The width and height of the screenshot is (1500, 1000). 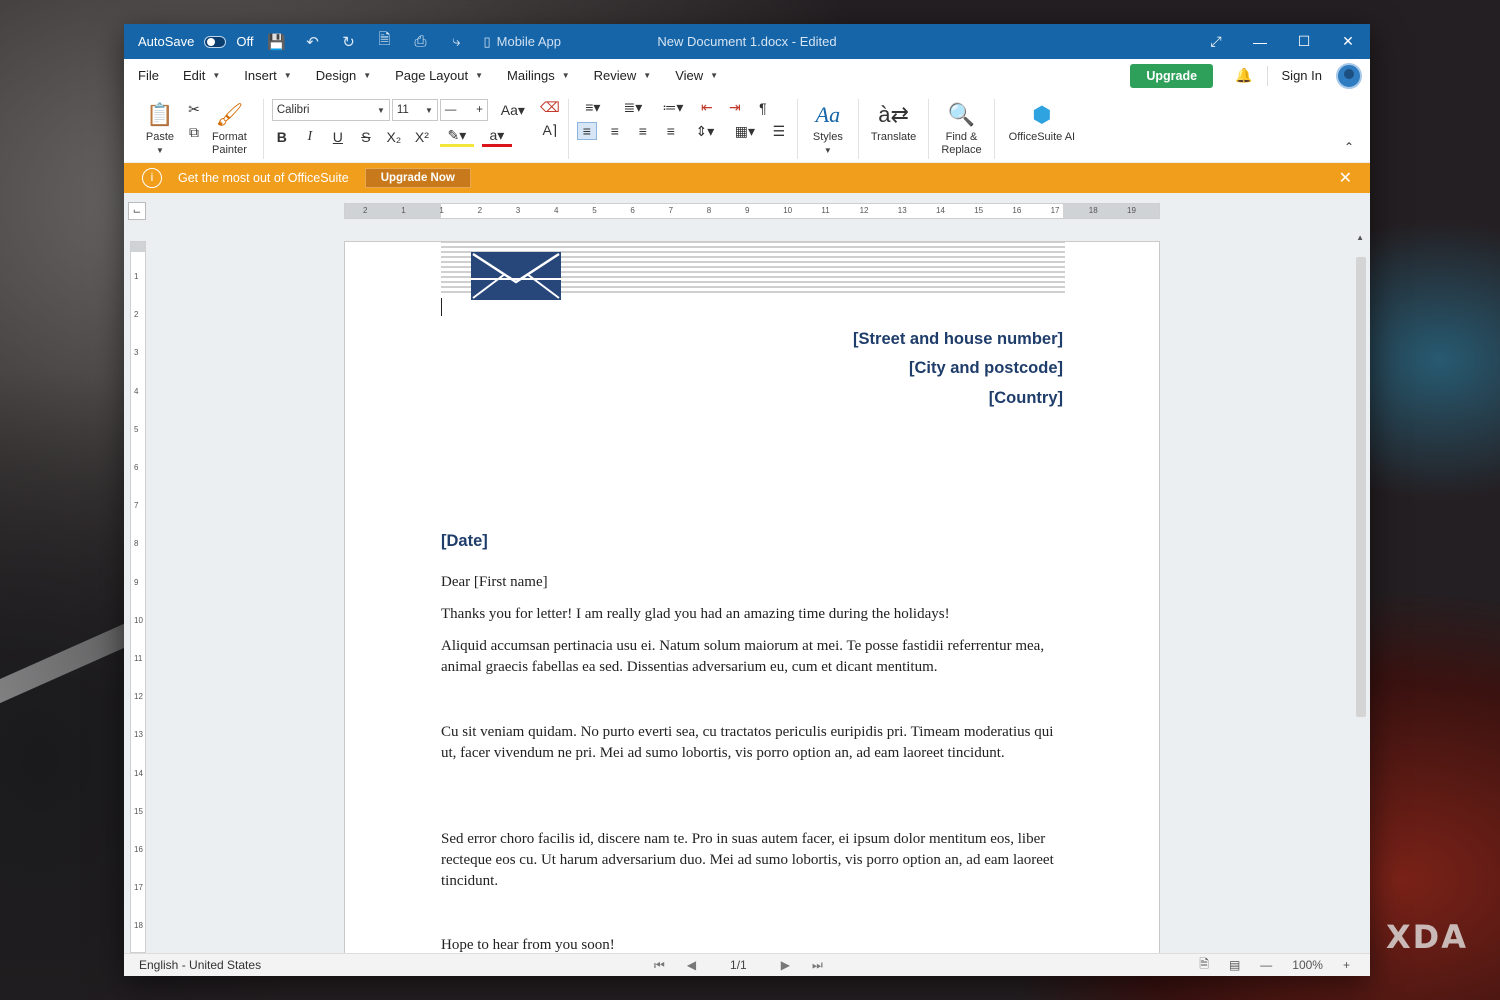 I want to click on menu-page-layout: Page Layout ▼, so click(x=439, y=75).